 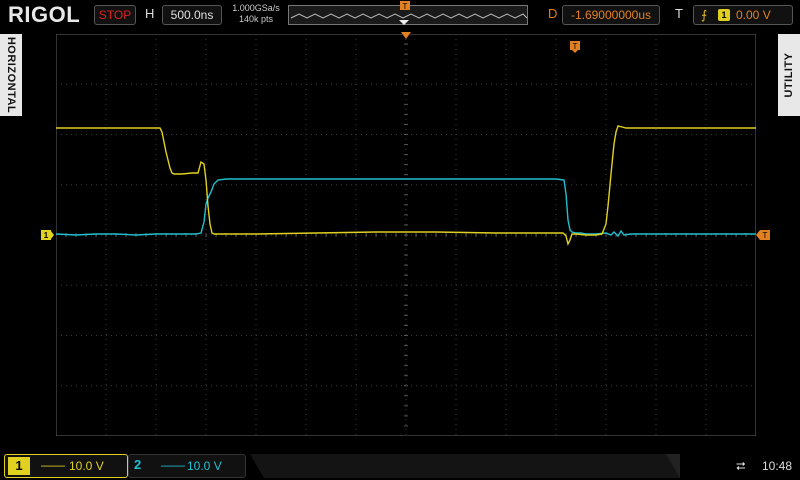 What do you see at coordinates (86, 466) in the screenshot?
I see `ch1-scale: 10.0 V` at bounding box center [86, 466].